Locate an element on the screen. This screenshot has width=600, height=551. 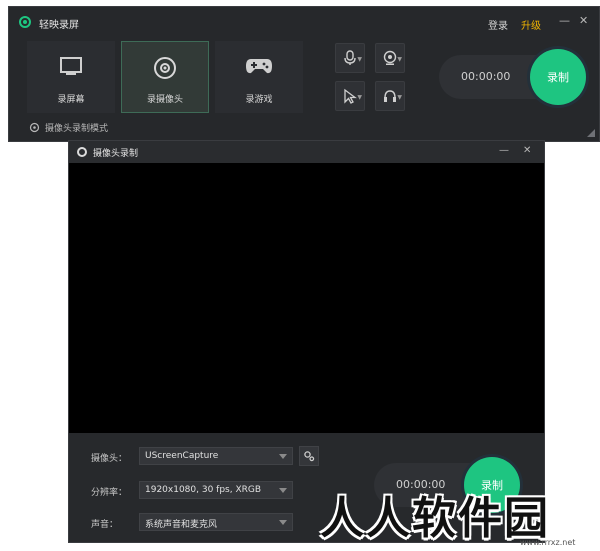
camera-icon is located at coordinates (390, 57).